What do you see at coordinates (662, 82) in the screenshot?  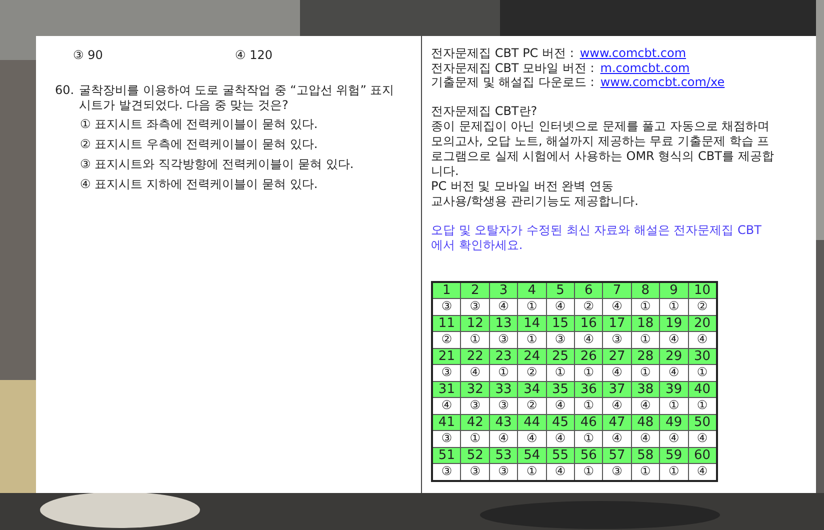 I see `website-link: www.comcbt.com/xe` at bounding box center [662, 82].